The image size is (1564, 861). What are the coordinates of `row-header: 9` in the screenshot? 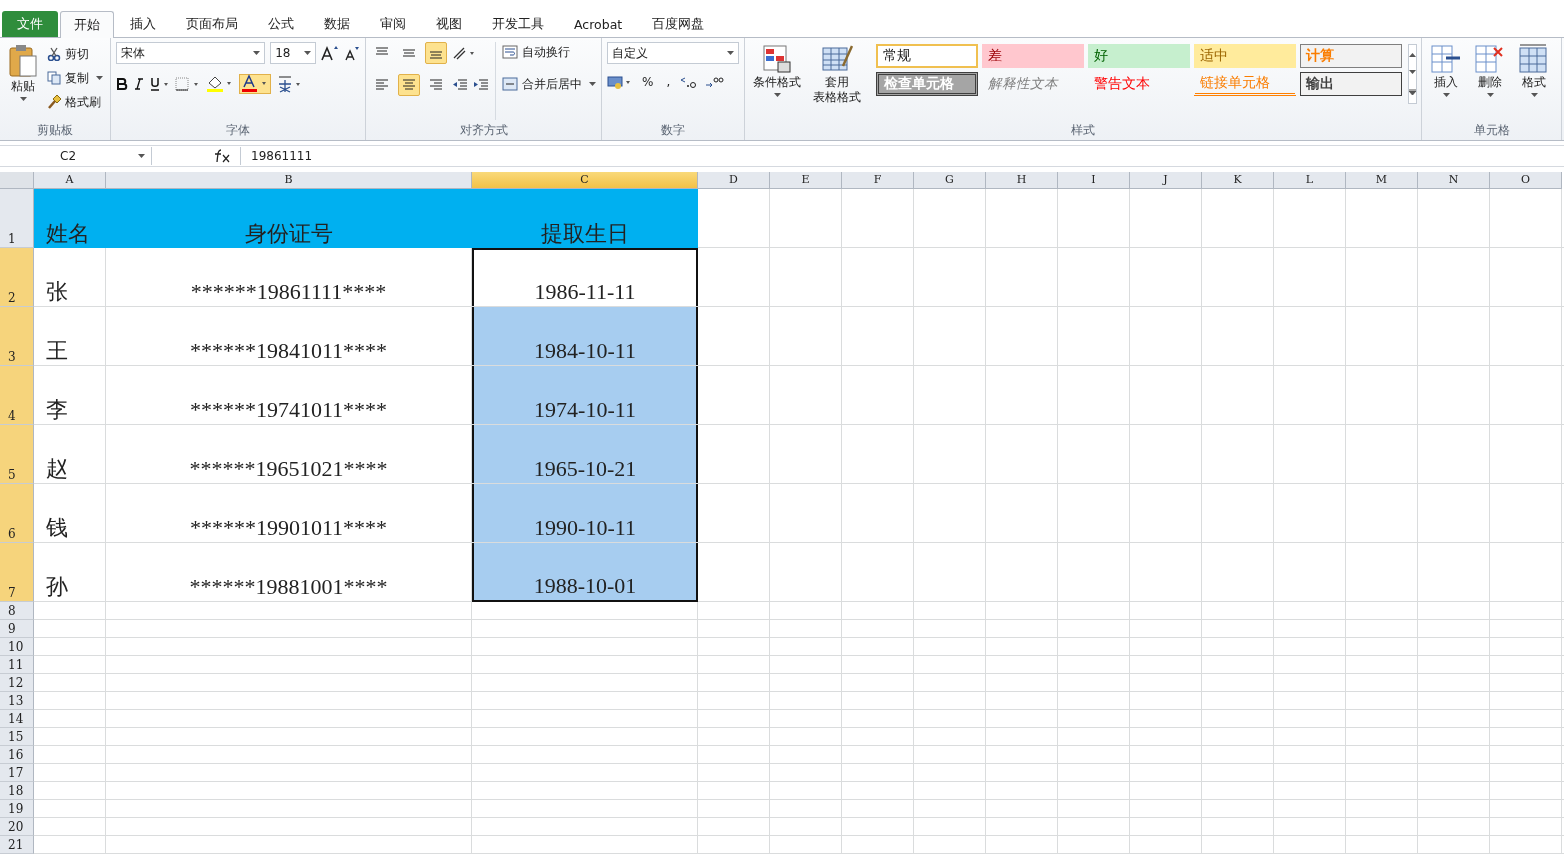 It's located at (17, 629).